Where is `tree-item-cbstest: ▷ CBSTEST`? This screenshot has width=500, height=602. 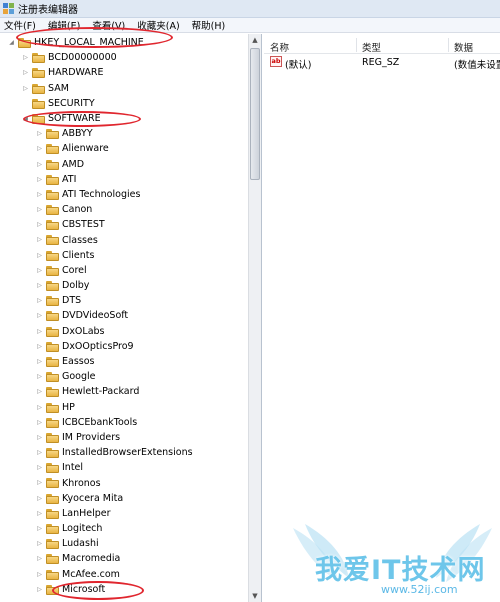
tree-item-cbstest: ▷ CBSTEST is located at coordinates (124, 224).